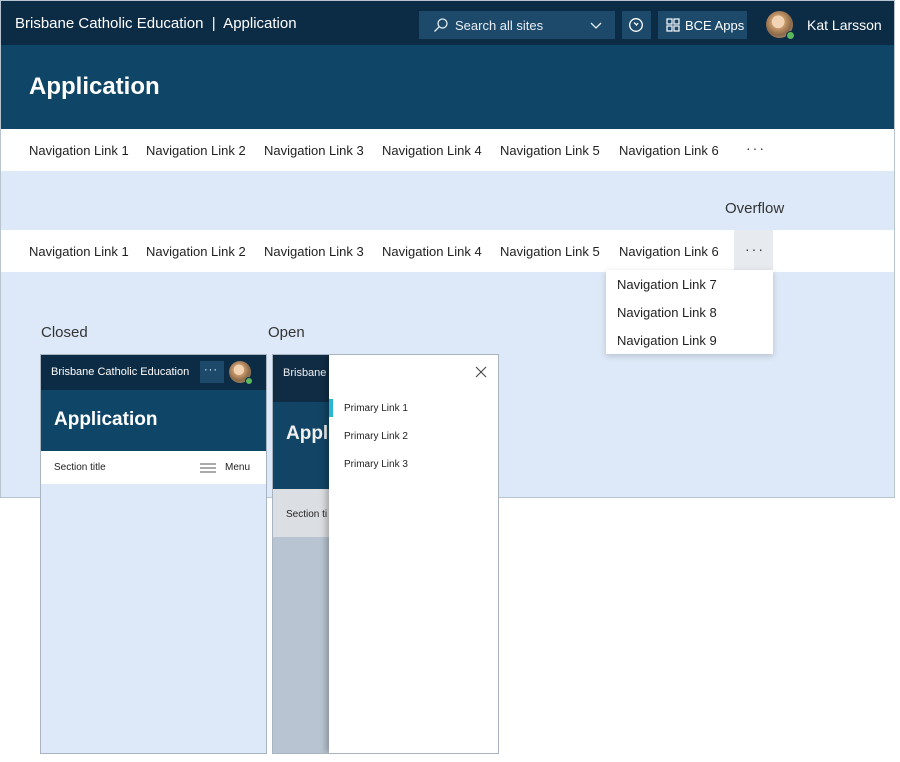  What do you see at coordinates (120, 372) in the screenshot?
I see `mobile-suite-title: Brisbane Catholic Education` at bounding box center [120, 372].